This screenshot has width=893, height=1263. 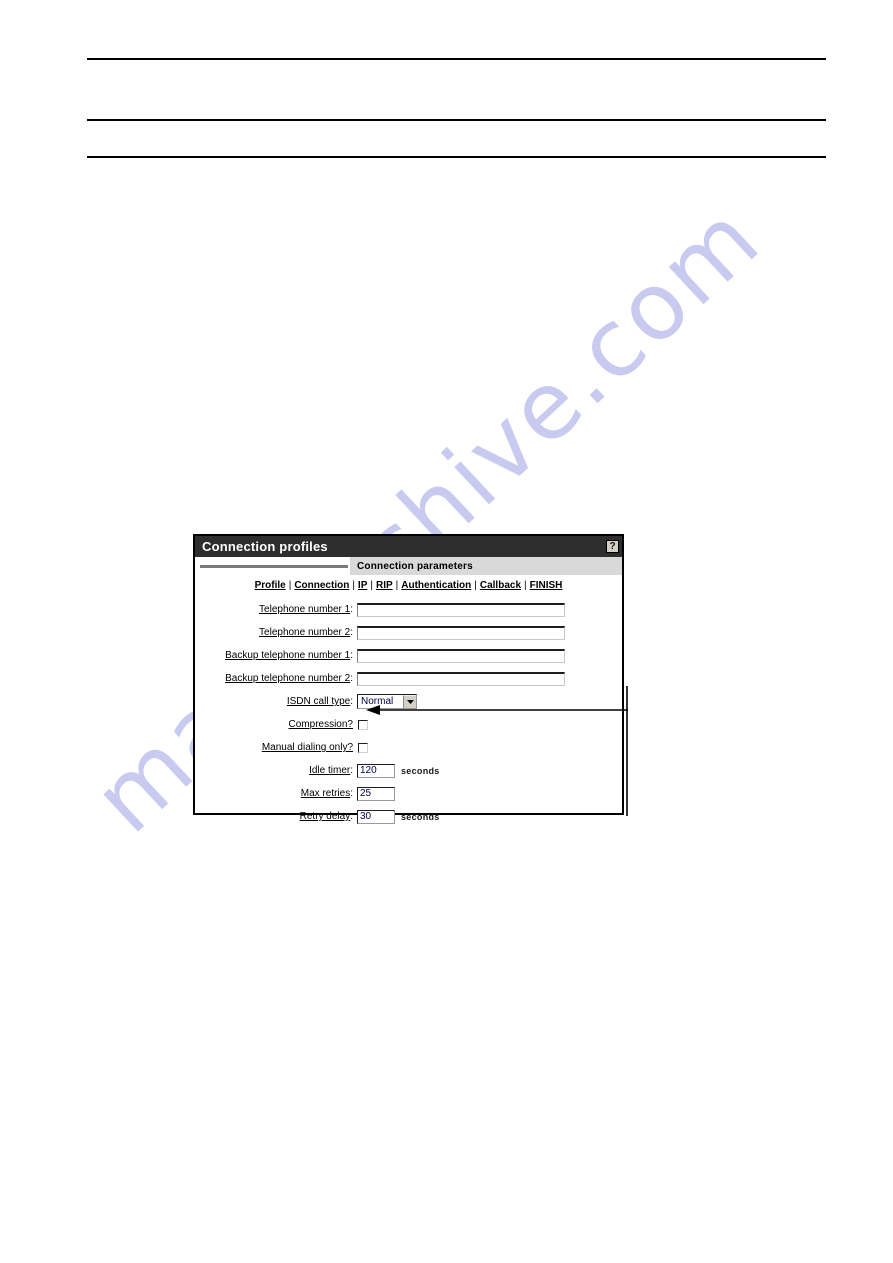 I want to click on telephone-number-1-input, so click(x=461, y=609).